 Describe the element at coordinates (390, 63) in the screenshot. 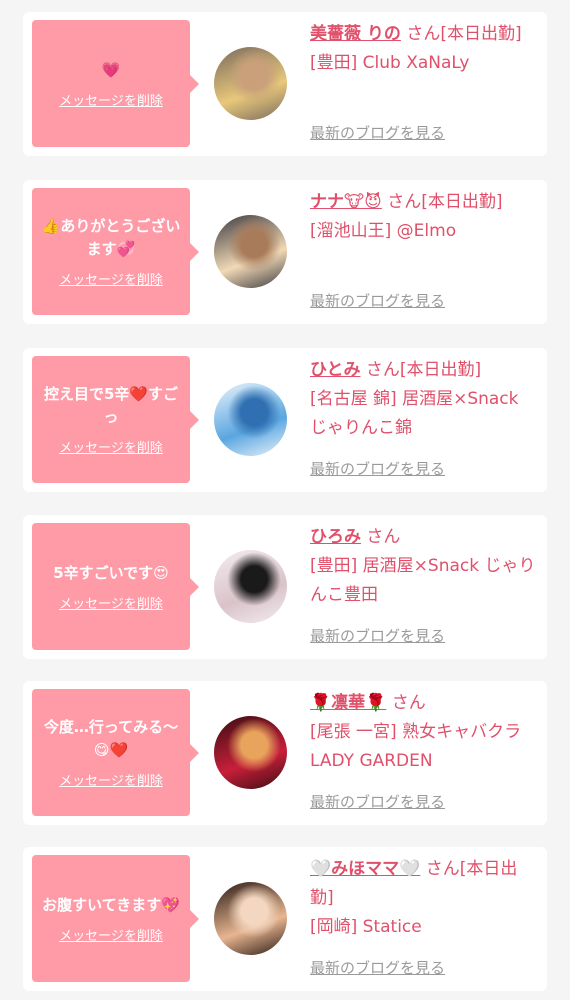

I see `shop-text: [豊田] Club XaNaLy` at that location.